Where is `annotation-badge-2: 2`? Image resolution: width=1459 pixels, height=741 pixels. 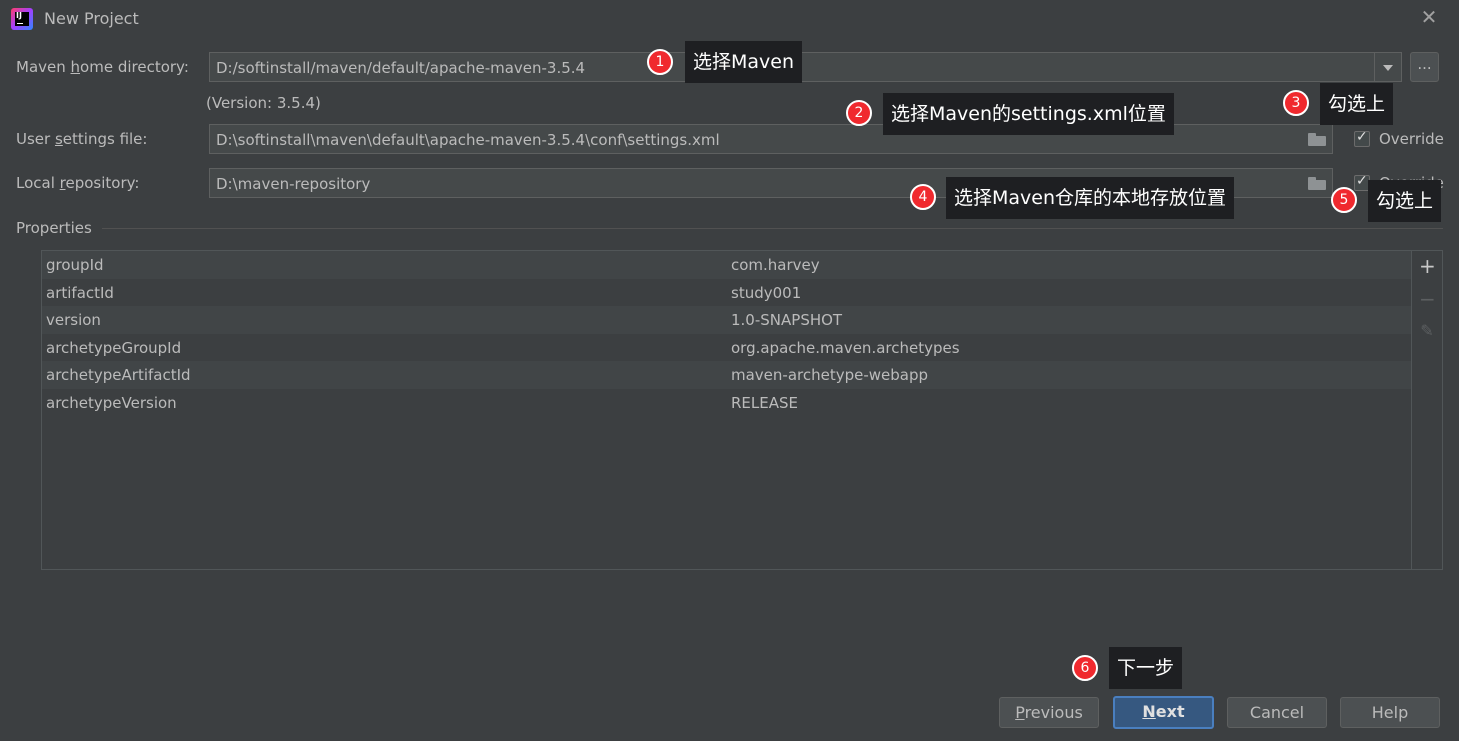
annotation-badge-2: 2 is located at coordinates (859, 113).